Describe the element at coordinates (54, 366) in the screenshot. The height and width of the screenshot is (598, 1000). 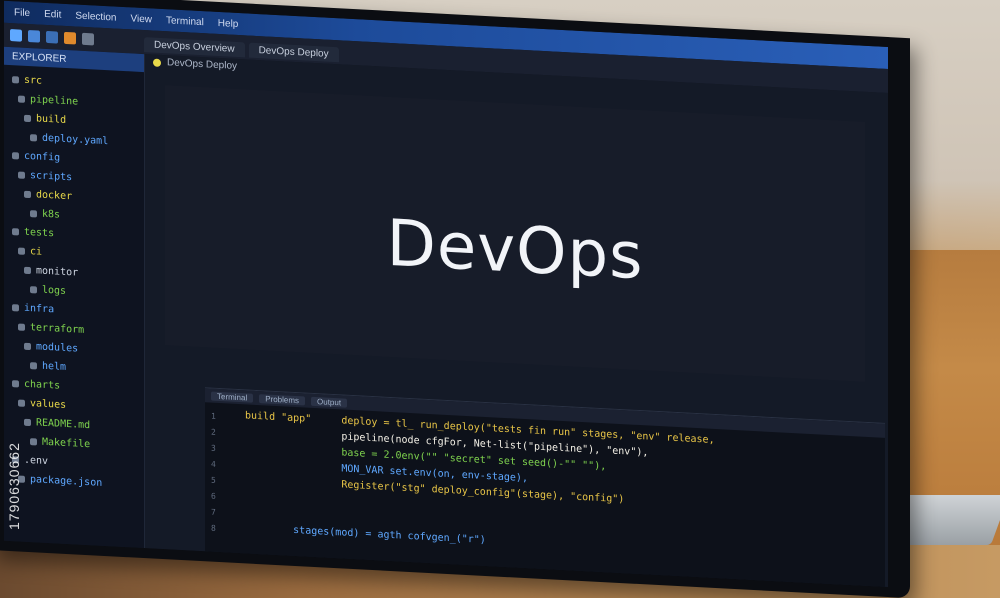
I see `sidebar-item-label: helm` at that location.